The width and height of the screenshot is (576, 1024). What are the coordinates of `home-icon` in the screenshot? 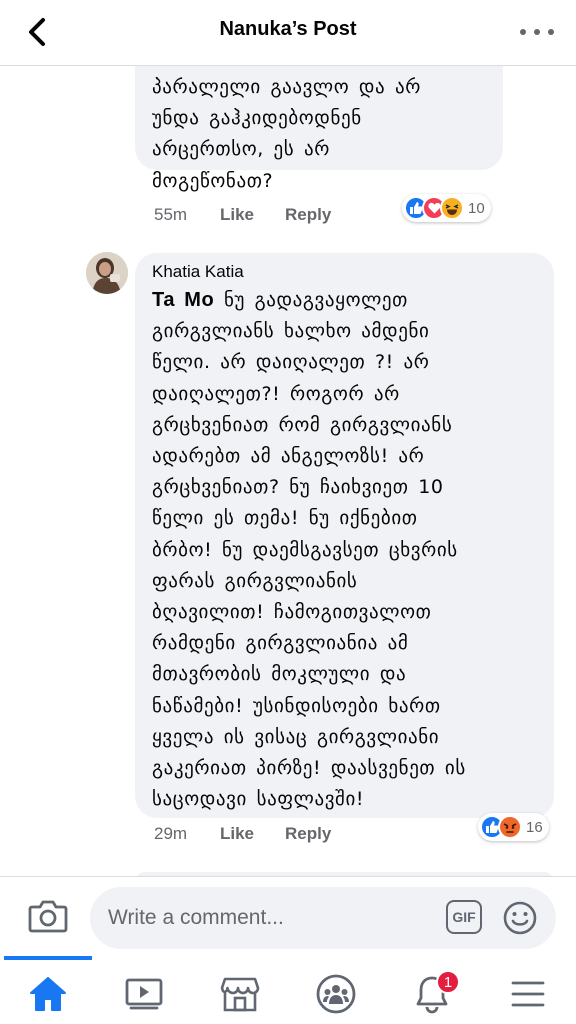 It's located at (48, 994).